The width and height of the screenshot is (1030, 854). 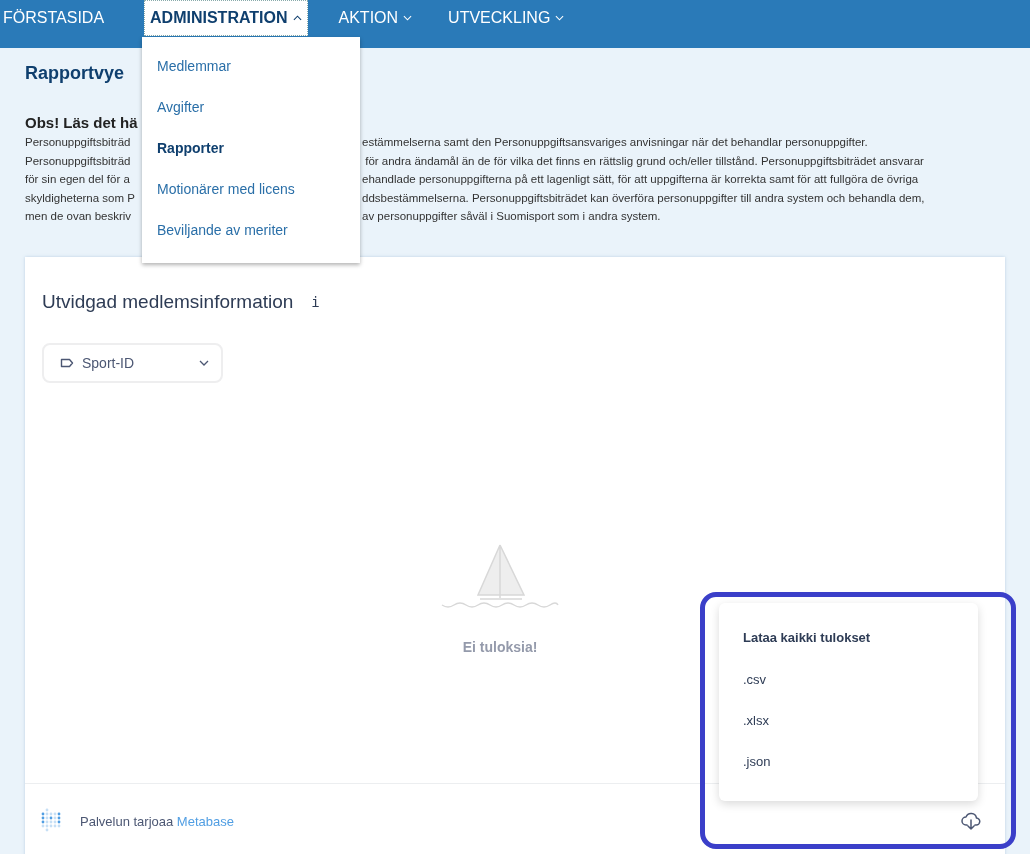 What do you see at coordinates (157, 821) in the screenshot?
I see `powered-by-text: Palvelun tarjoaa Metabase` at bounding box center [157, 821].